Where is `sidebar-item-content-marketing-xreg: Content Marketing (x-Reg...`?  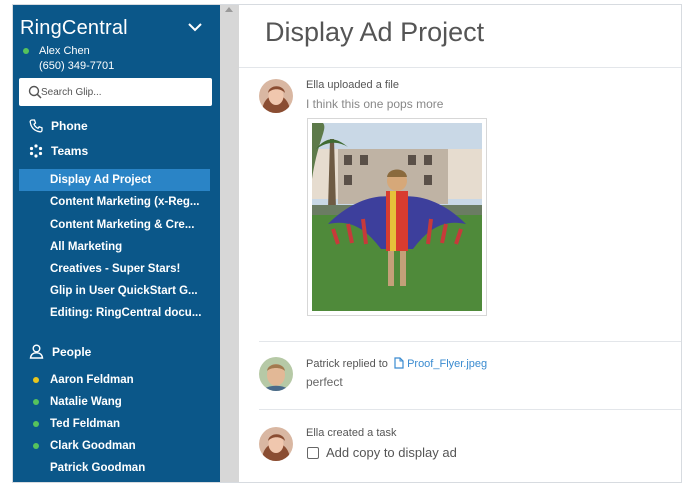 sidebar-item-content-marketing-xreg: Content Marketing (x-Reg... is located at coordinates (114, 202).